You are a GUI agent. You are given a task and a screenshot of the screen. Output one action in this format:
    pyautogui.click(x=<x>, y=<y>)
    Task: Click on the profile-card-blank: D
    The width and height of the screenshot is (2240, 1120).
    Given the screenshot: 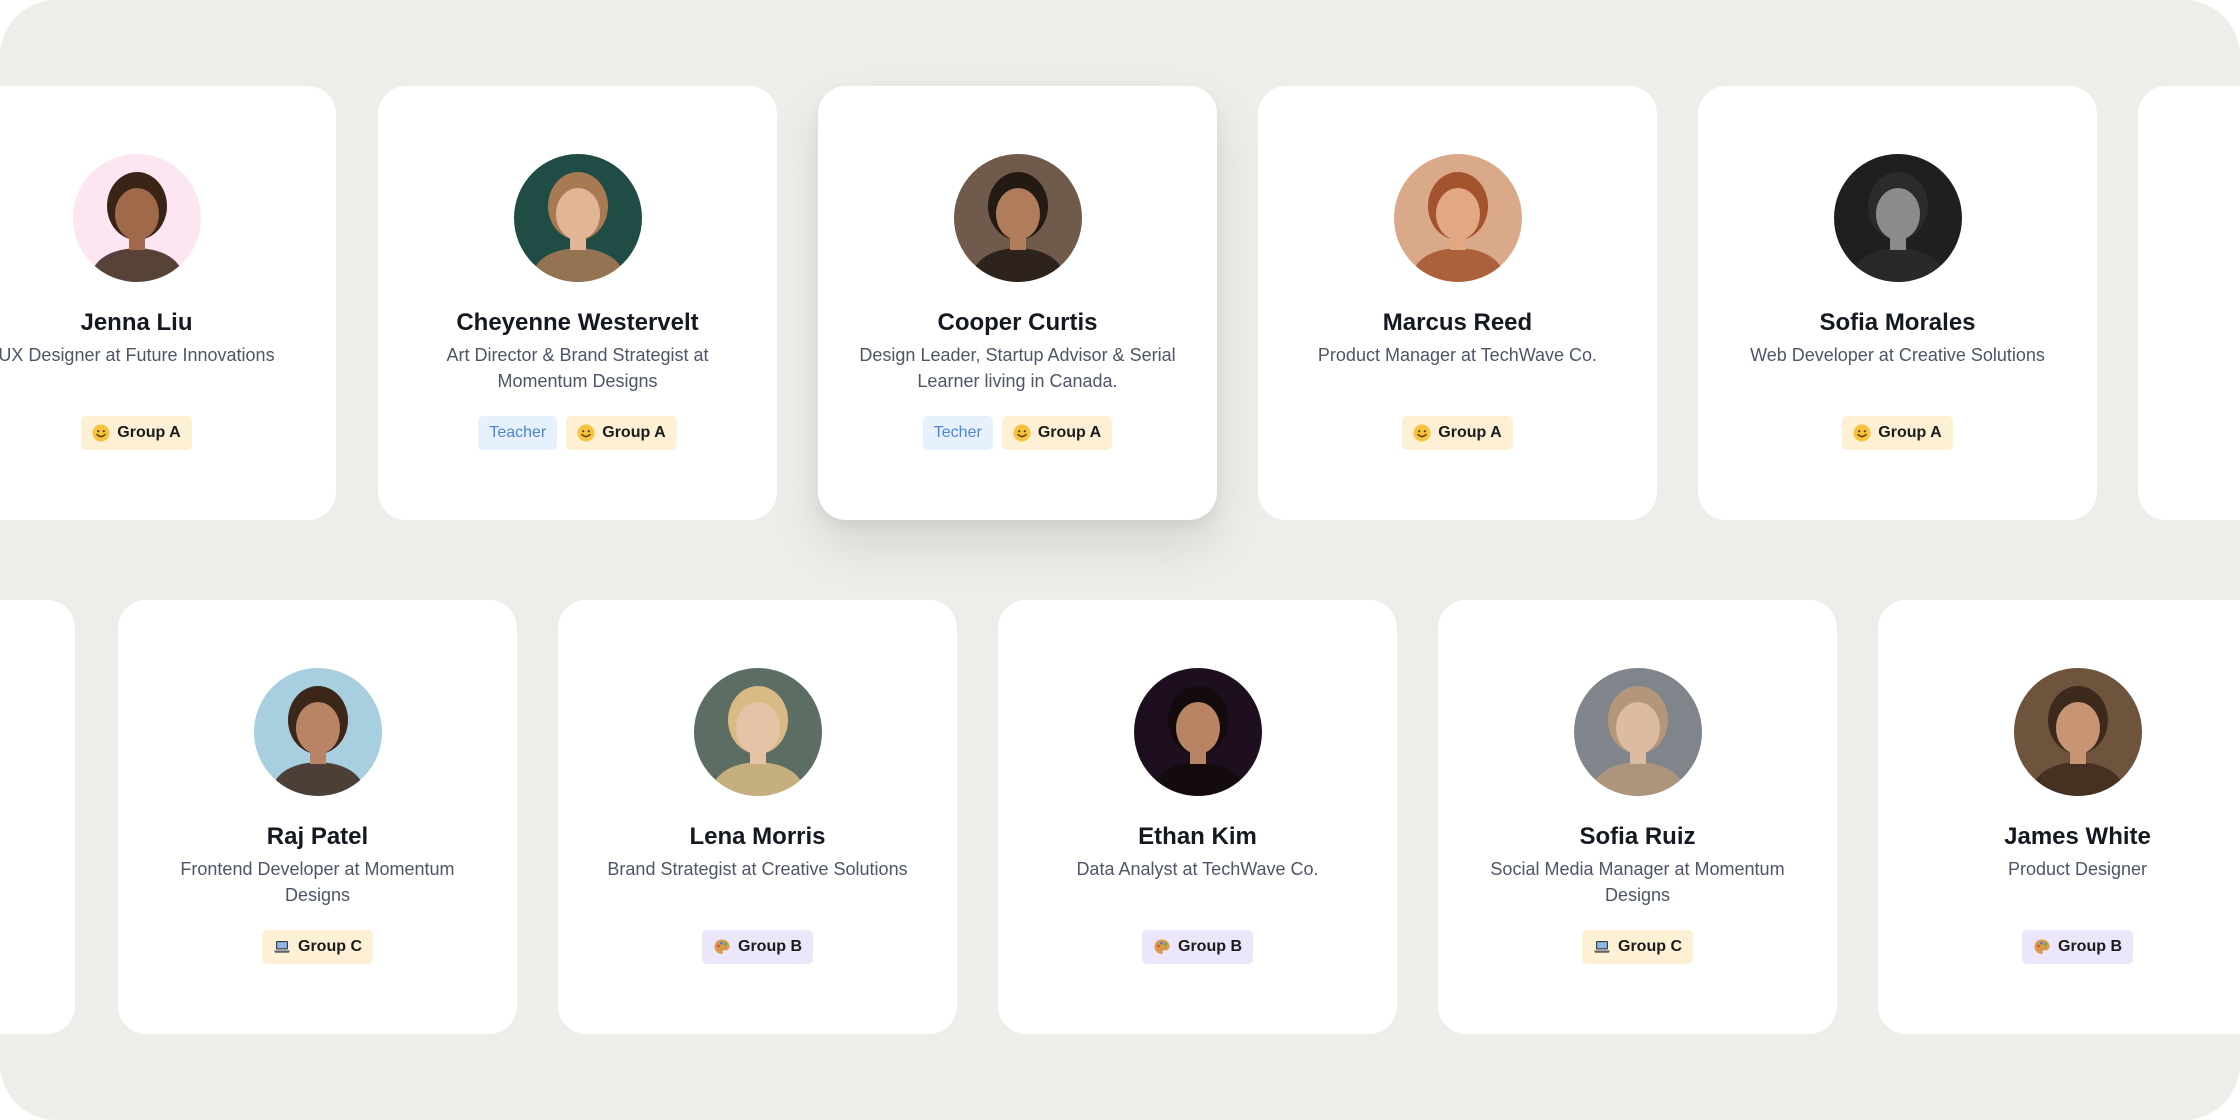 What is the action you would take?
    pyautogui.click(x=2189, y=303)
    